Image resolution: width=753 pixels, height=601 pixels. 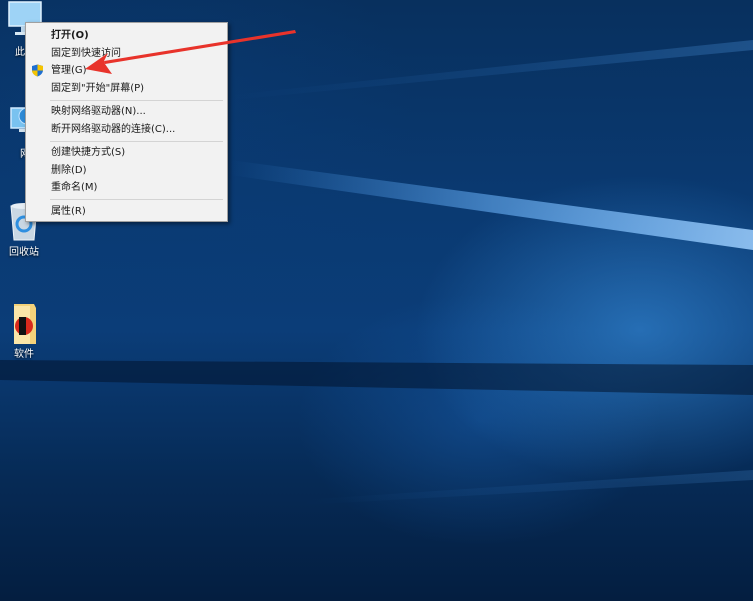 What do you see at coordinates (126, 153) in the screenshot?
I see `menu-item-create-shortcut: 创建快捷方式(S)` at bounding box center [126, 153].